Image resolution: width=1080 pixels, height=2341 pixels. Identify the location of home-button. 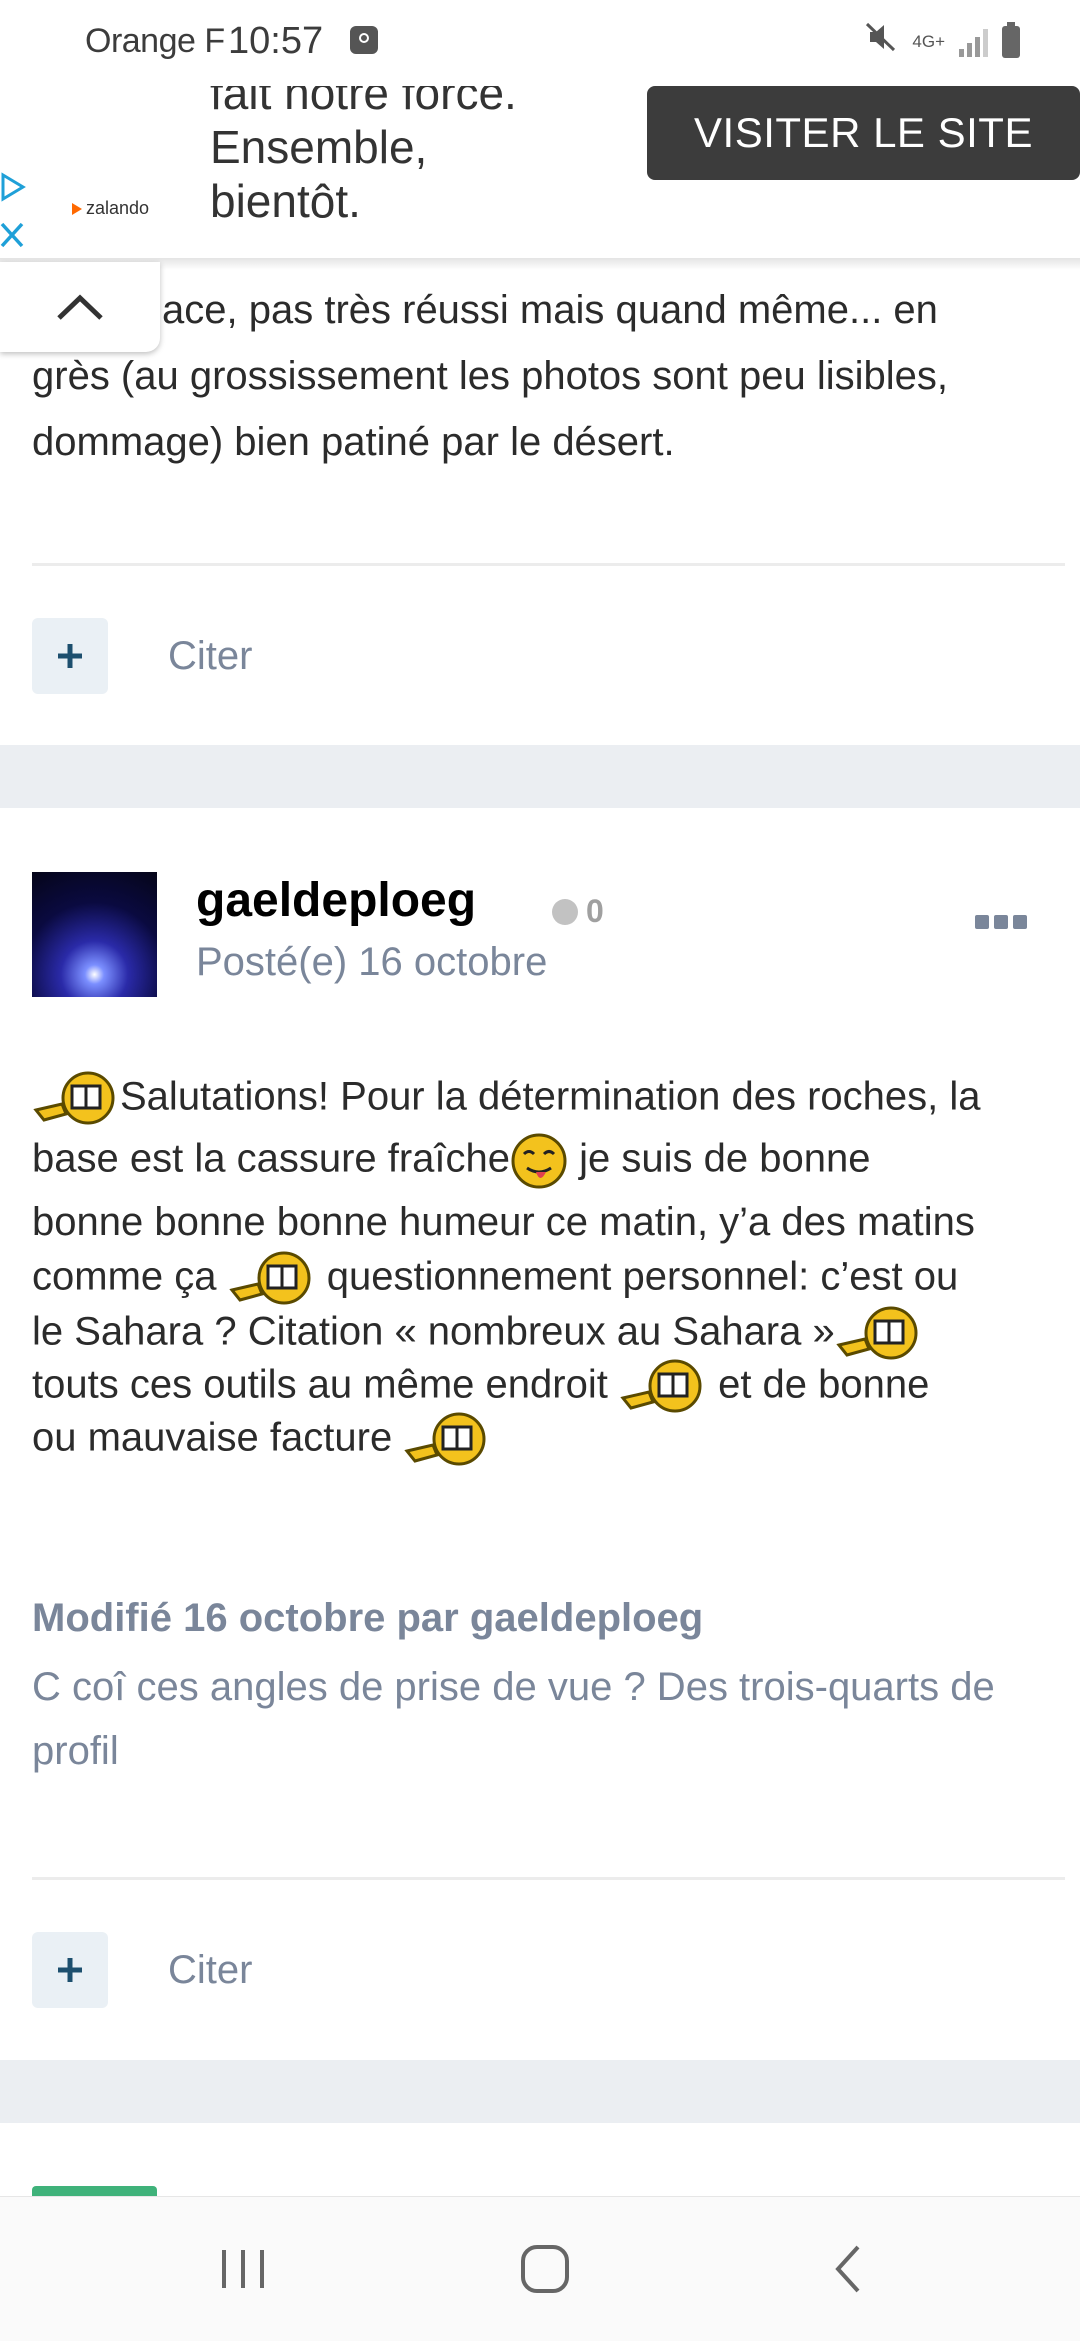
(545, 2269).